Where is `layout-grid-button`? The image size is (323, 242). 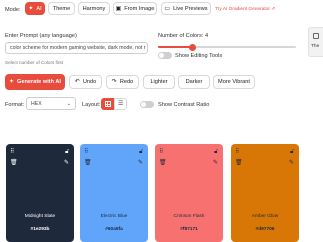
layout-grid-button is located at coordinates (107, 104).